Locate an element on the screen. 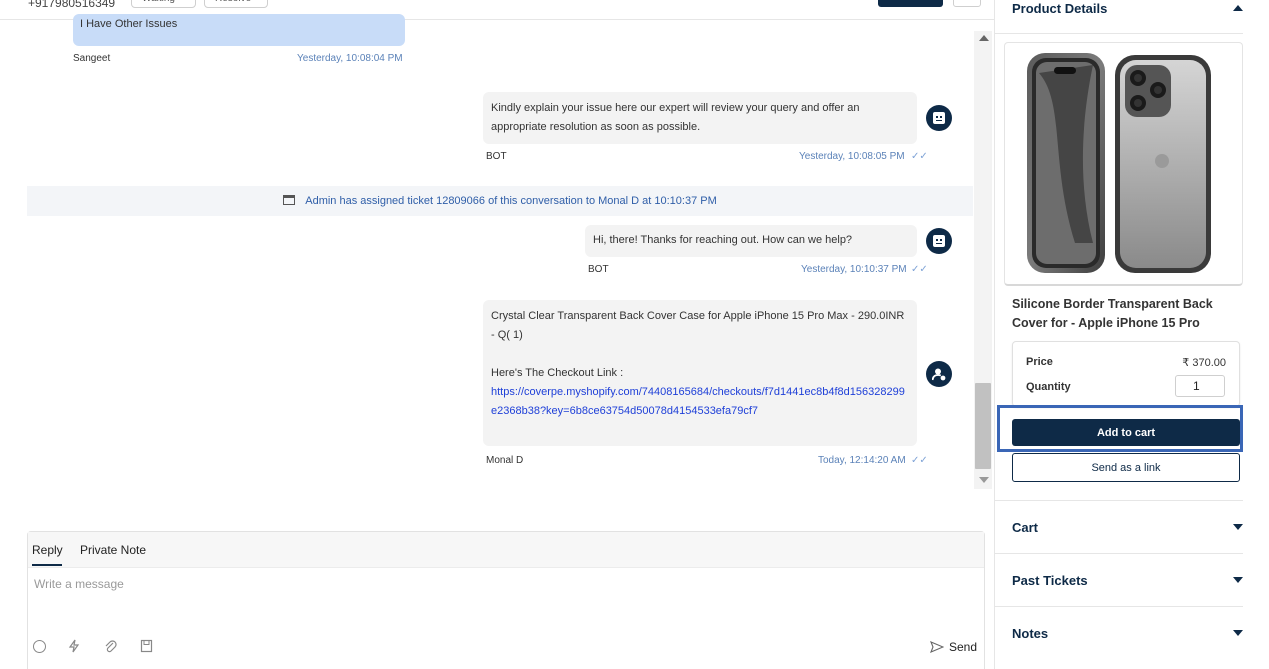 The height and width of the screenshot is (669, 1269). price-box: Price ₹ 370.00 Quantity 1 is located at coordinates (1126, 374).